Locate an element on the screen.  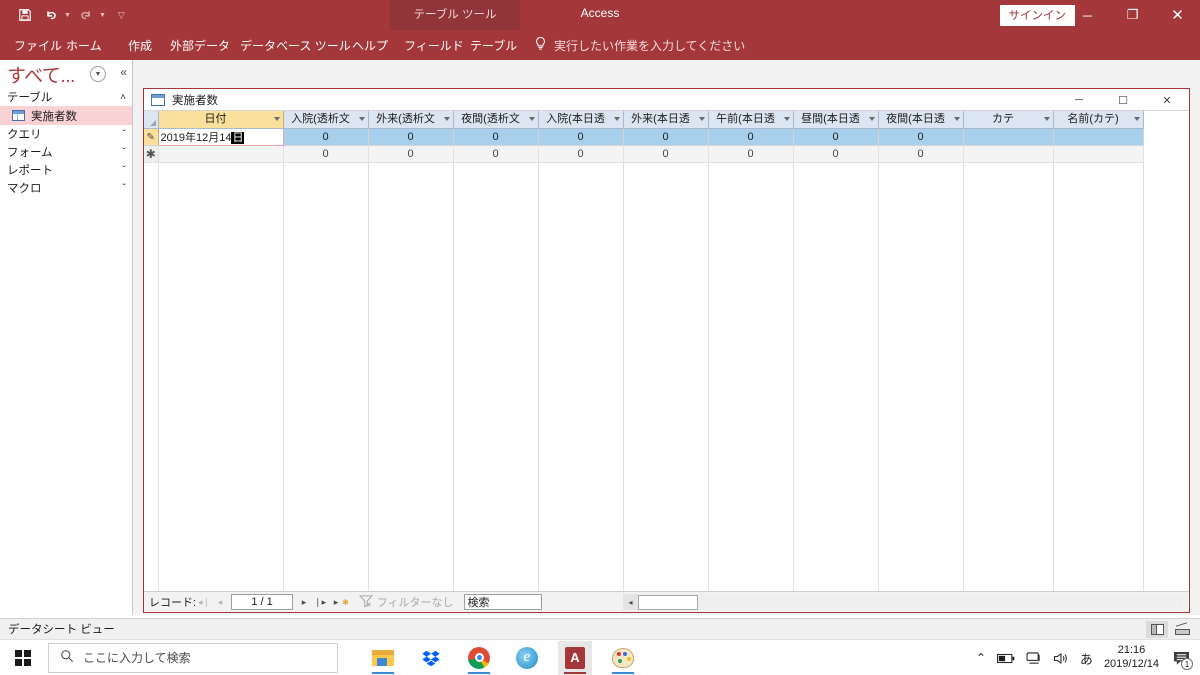
cell-yakan-tousekibun: 0 is located at coordinates (496, 137).